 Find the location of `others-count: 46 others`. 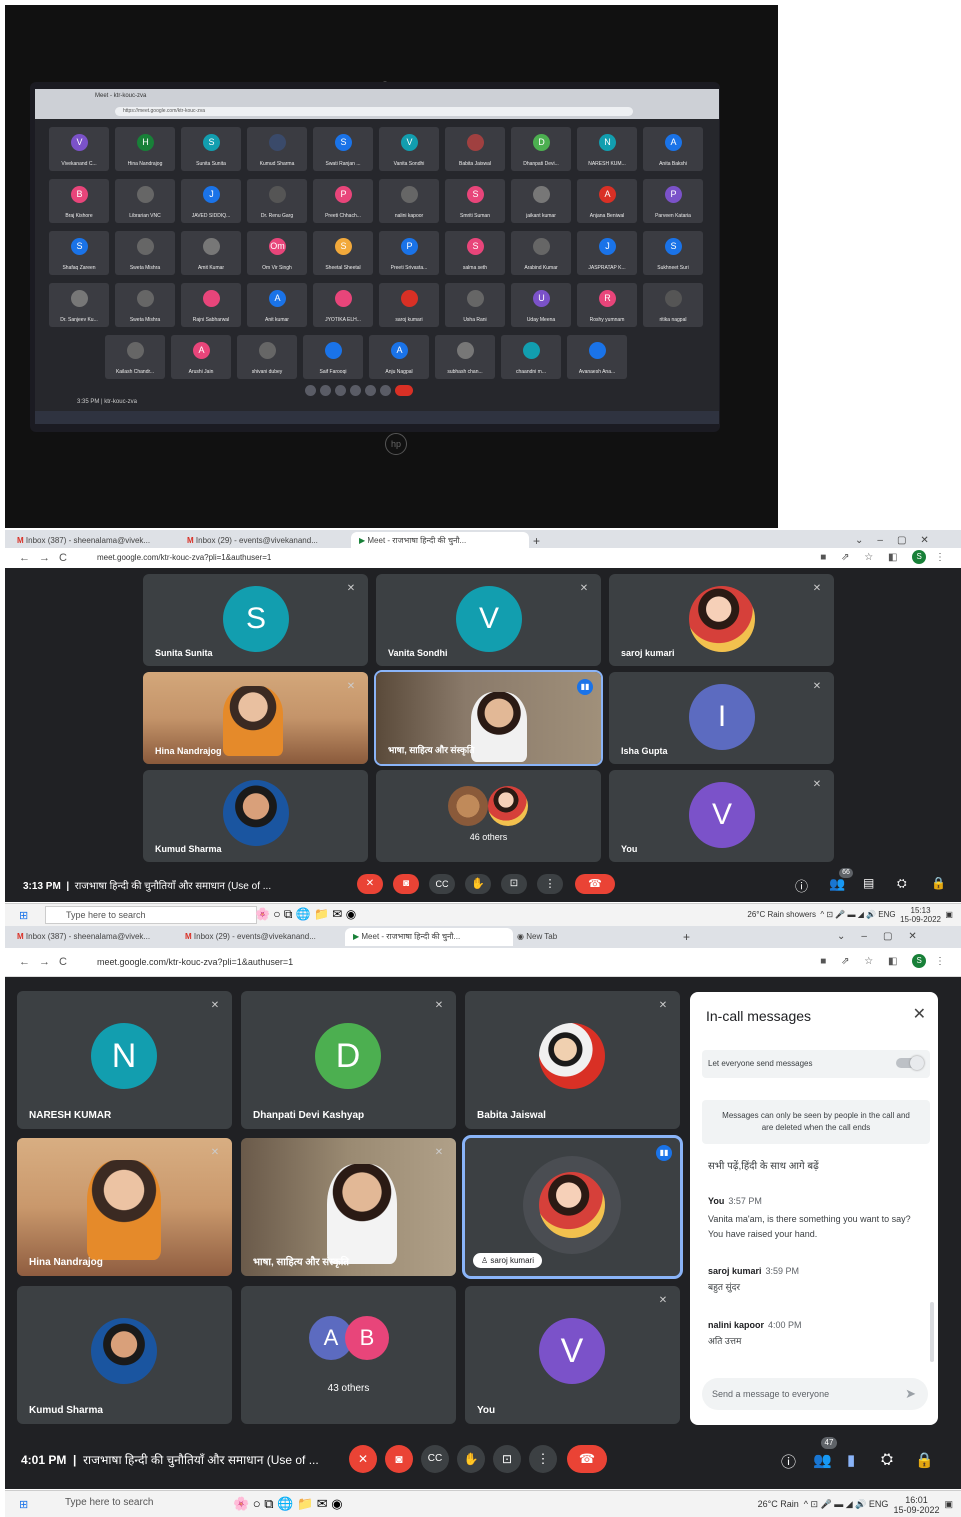

others-count: 46 others is located at coordinates (488, 837).